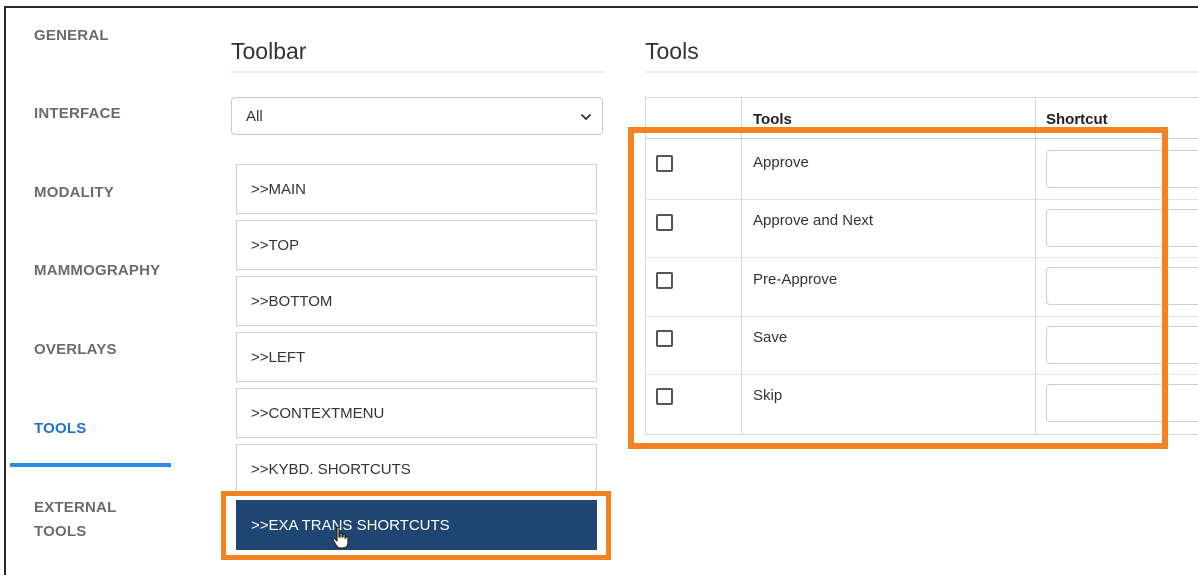  I want to click on toolbar-item-left: >>LEFT, so click(416, 357).